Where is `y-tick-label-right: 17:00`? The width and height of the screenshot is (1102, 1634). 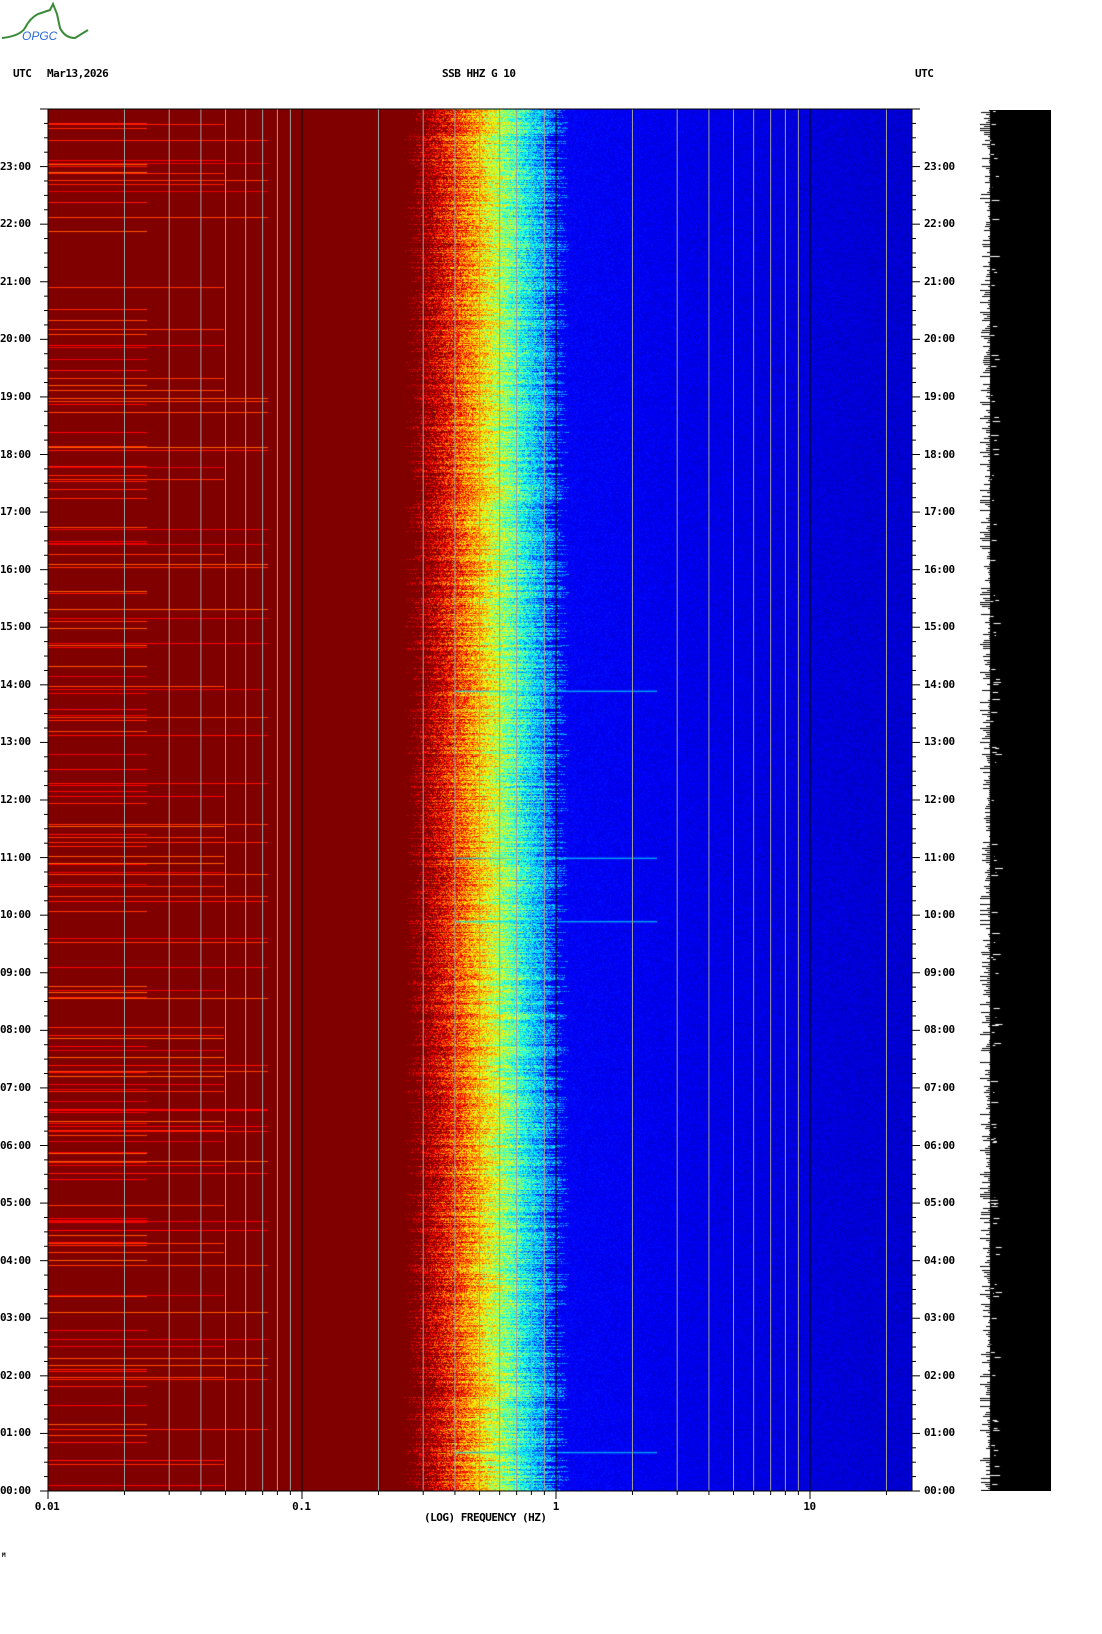 y-tick-label-right: 17:00 is located at coordinates (939, 512).